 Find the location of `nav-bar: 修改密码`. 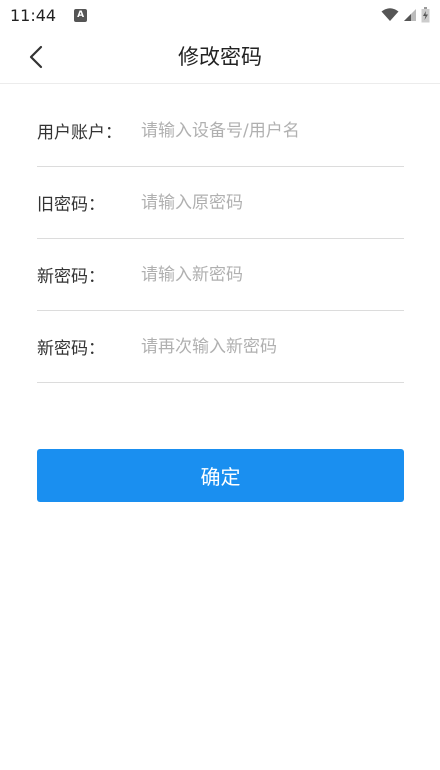

nav-bar: 修改密码 is located at coordinates (220, 57).